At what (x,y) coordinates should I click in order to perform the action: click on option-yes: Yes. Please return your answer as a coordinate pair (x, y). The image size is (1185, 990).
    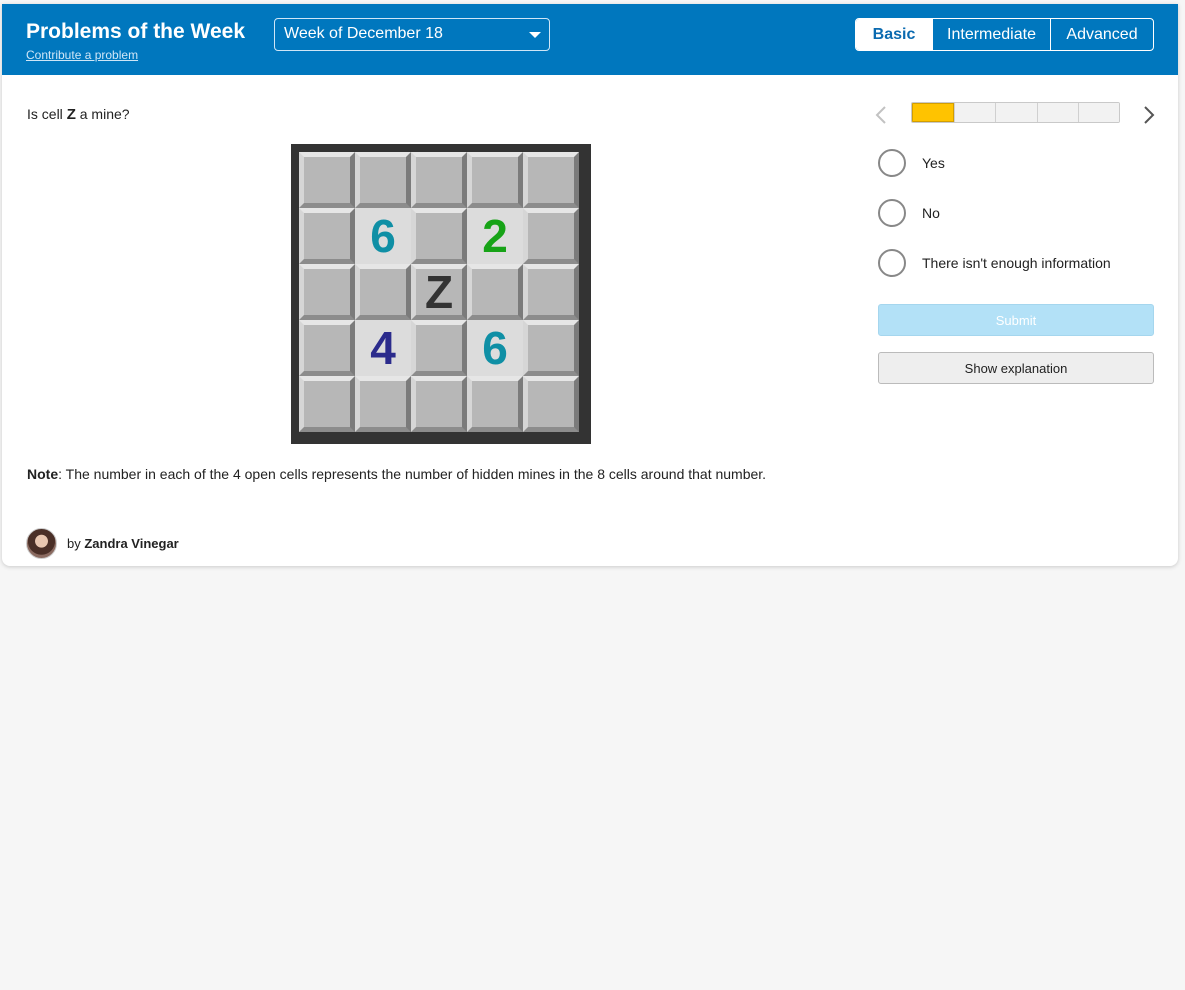
    Looking at the image, I should click on (911, 163).